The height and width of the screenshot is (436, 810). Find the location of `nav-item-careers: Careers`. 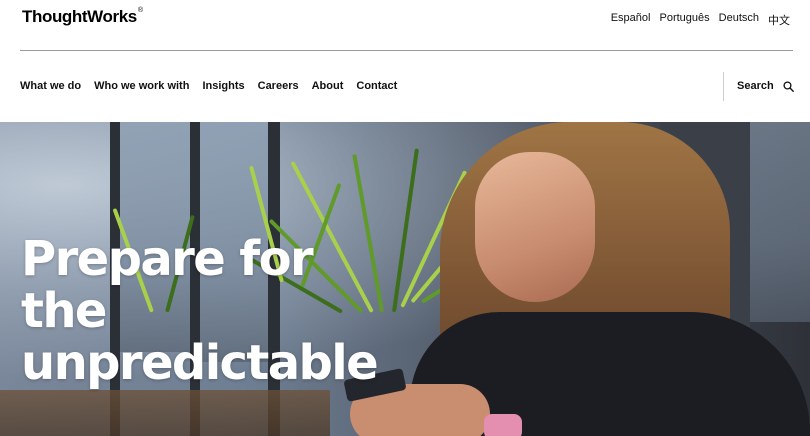

nav-item-careers: Careers is located at coordinates (278, 86).